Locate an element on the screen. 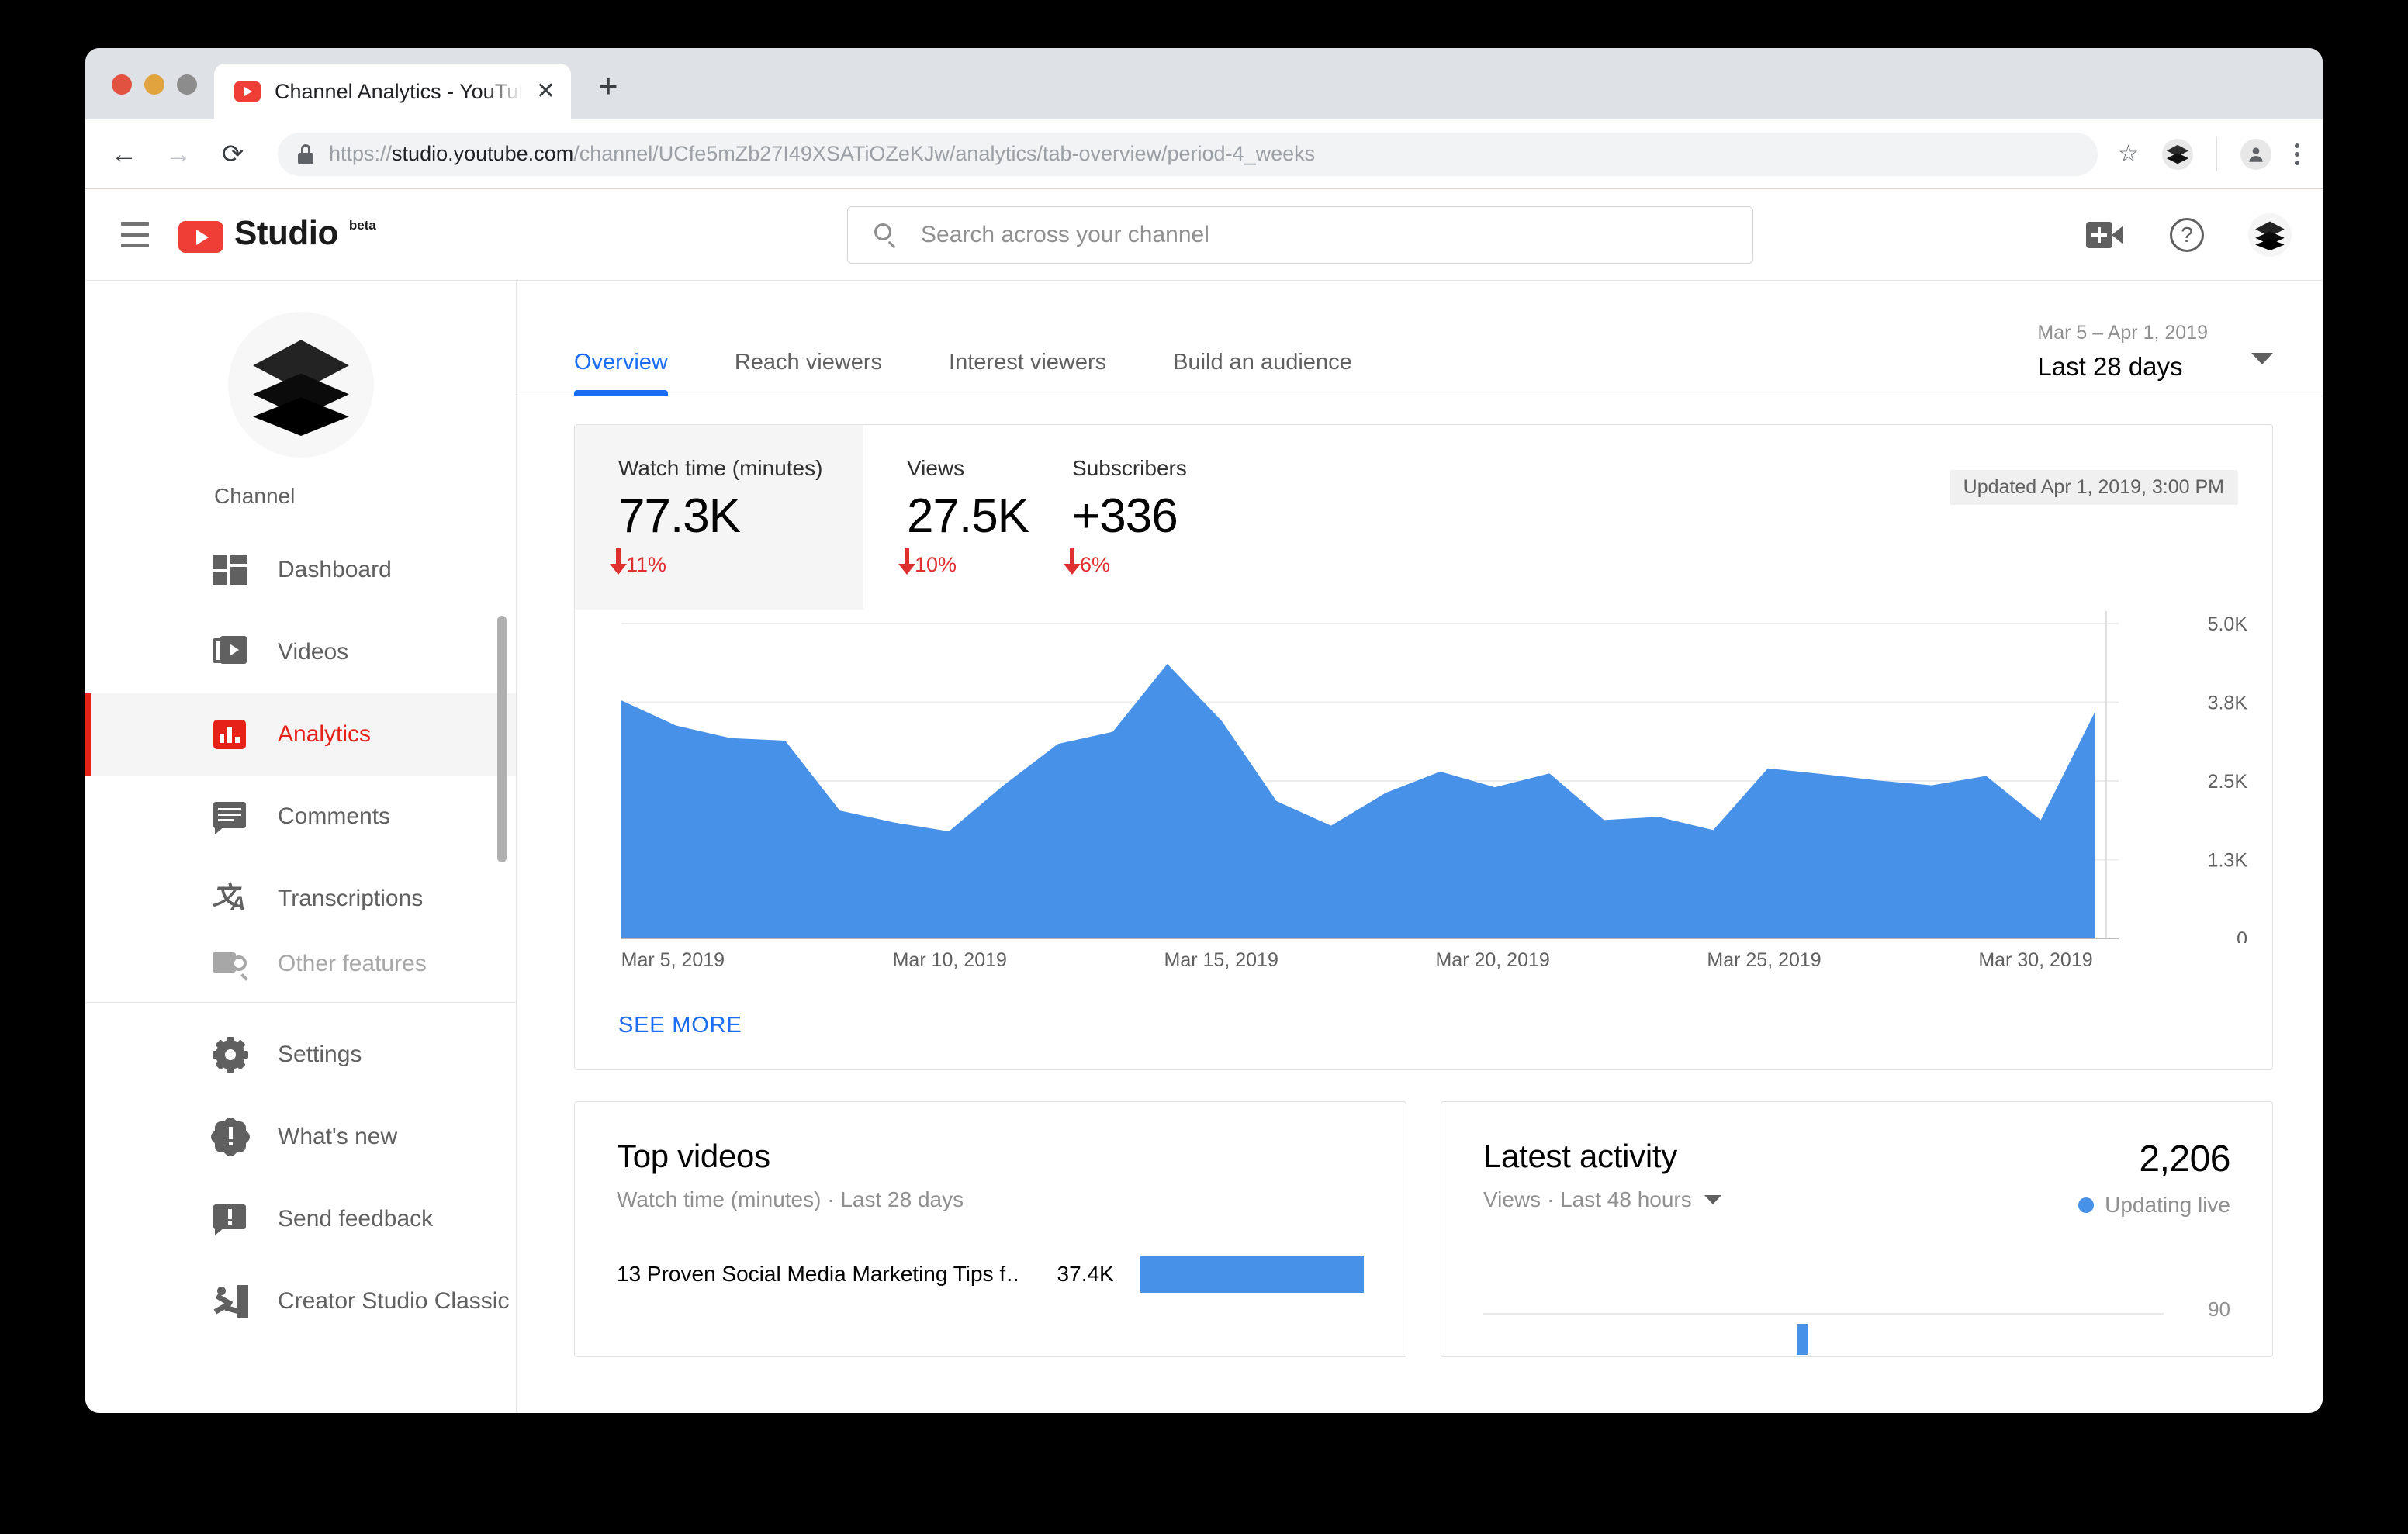  sidebar-item-label: Creator Studio Classic is located at coordinates (394, 1301).